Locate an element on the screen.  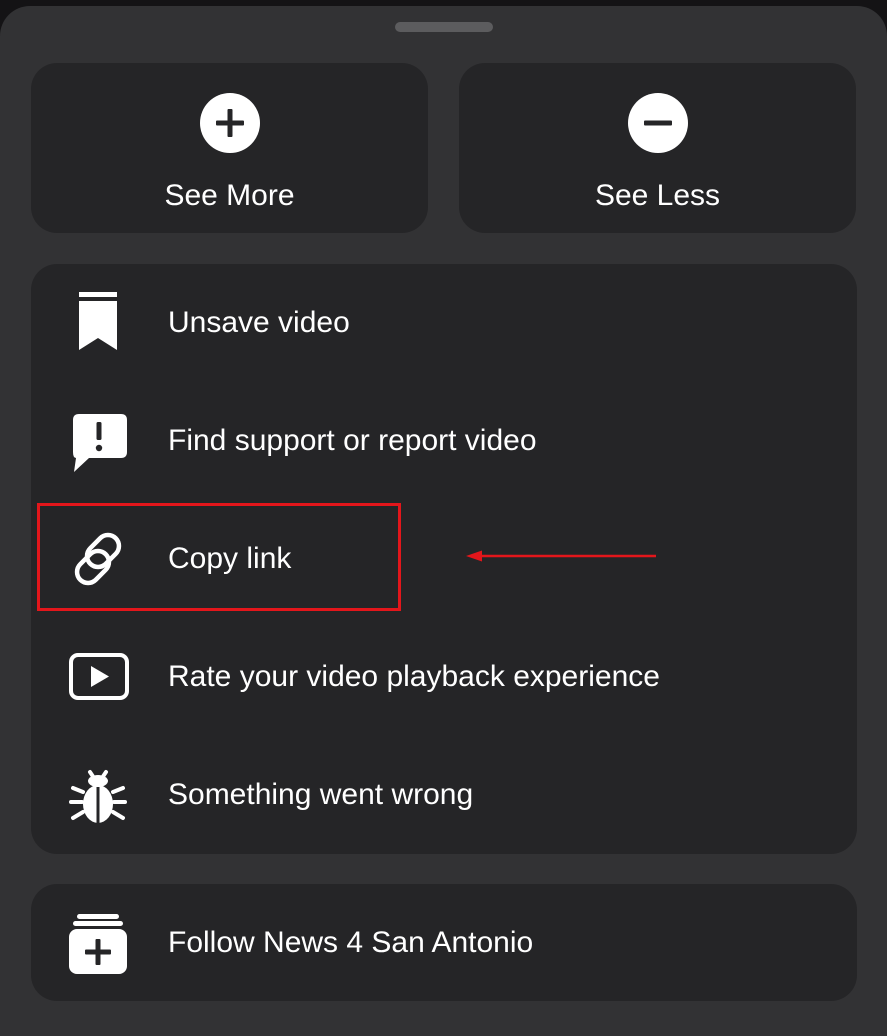
menu-item-label: Rate your video playback experience is located at coordinates (414, 676).